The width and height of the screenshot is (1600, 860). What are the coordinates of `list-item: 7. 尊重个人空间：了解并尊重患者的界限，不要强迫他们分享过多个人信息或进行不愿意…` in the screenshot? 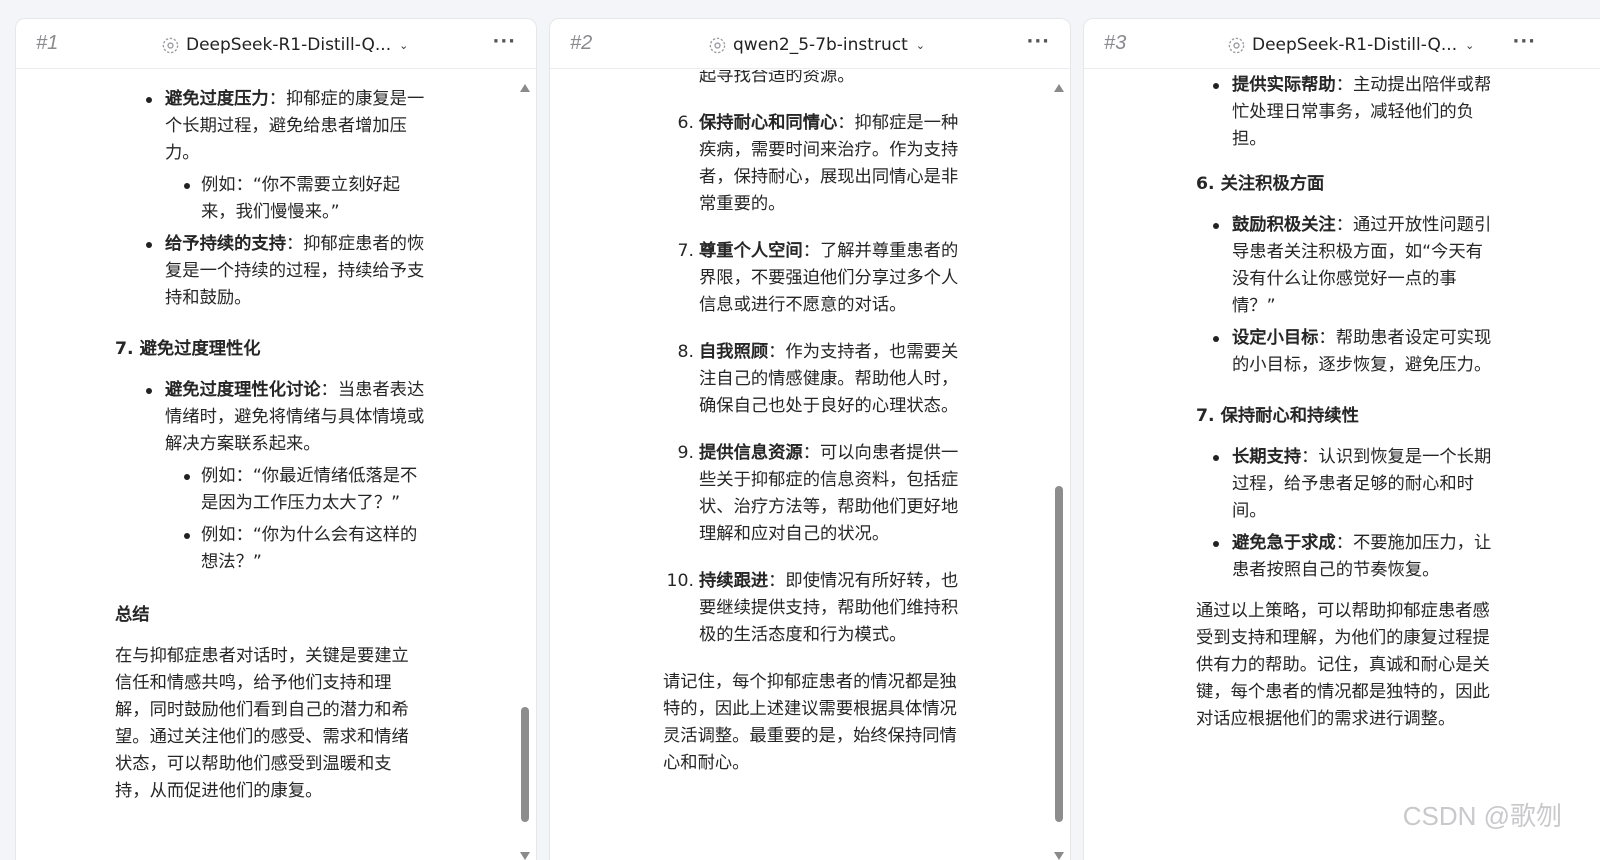 It's located at (818, 278).